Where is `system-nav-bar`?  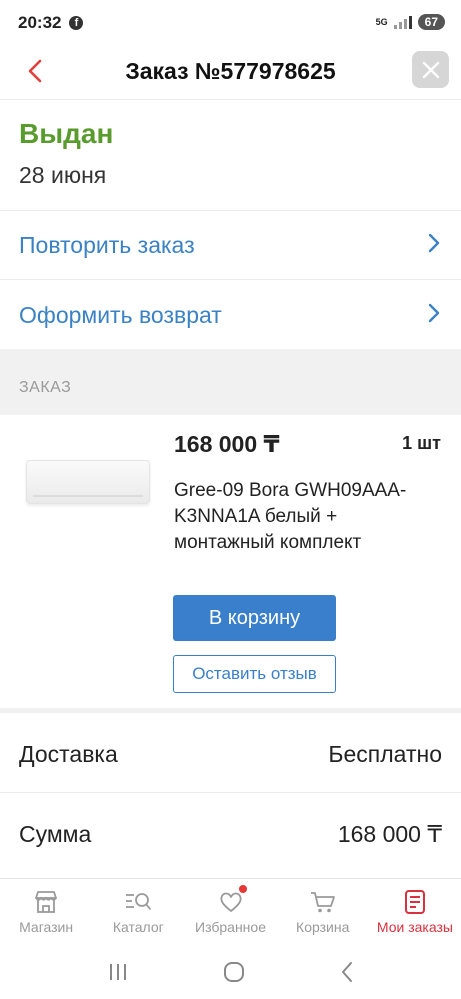 system-nav-bar is located at coordinates (230, 972).